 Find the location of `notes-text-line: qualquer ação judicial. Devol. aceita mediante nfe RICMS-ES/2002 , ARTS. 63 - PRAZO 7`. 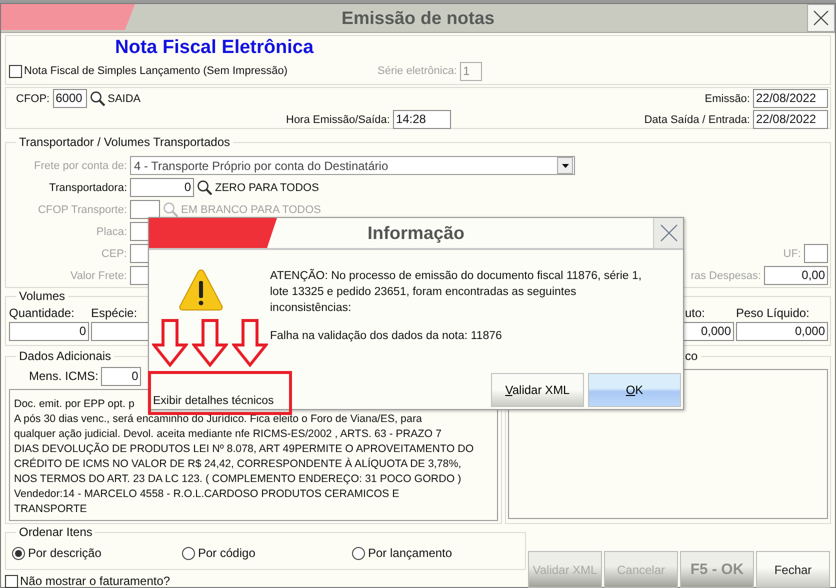

notes-text-line: qualquer ação judicial. Devol. aceita mediante nfe RICMS-ES/2002 , ARTS. 63 - PRAZO 7 is located at coordinates (228, 434).